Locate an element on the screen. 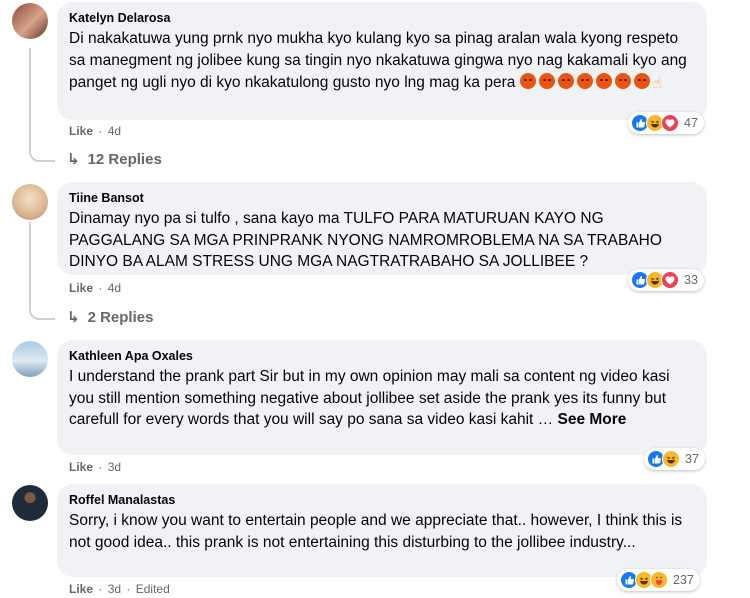 This screenshot has height=598, width=750. view-replies-button: ↳ 12 Replies is located at coordinates (114, 159).